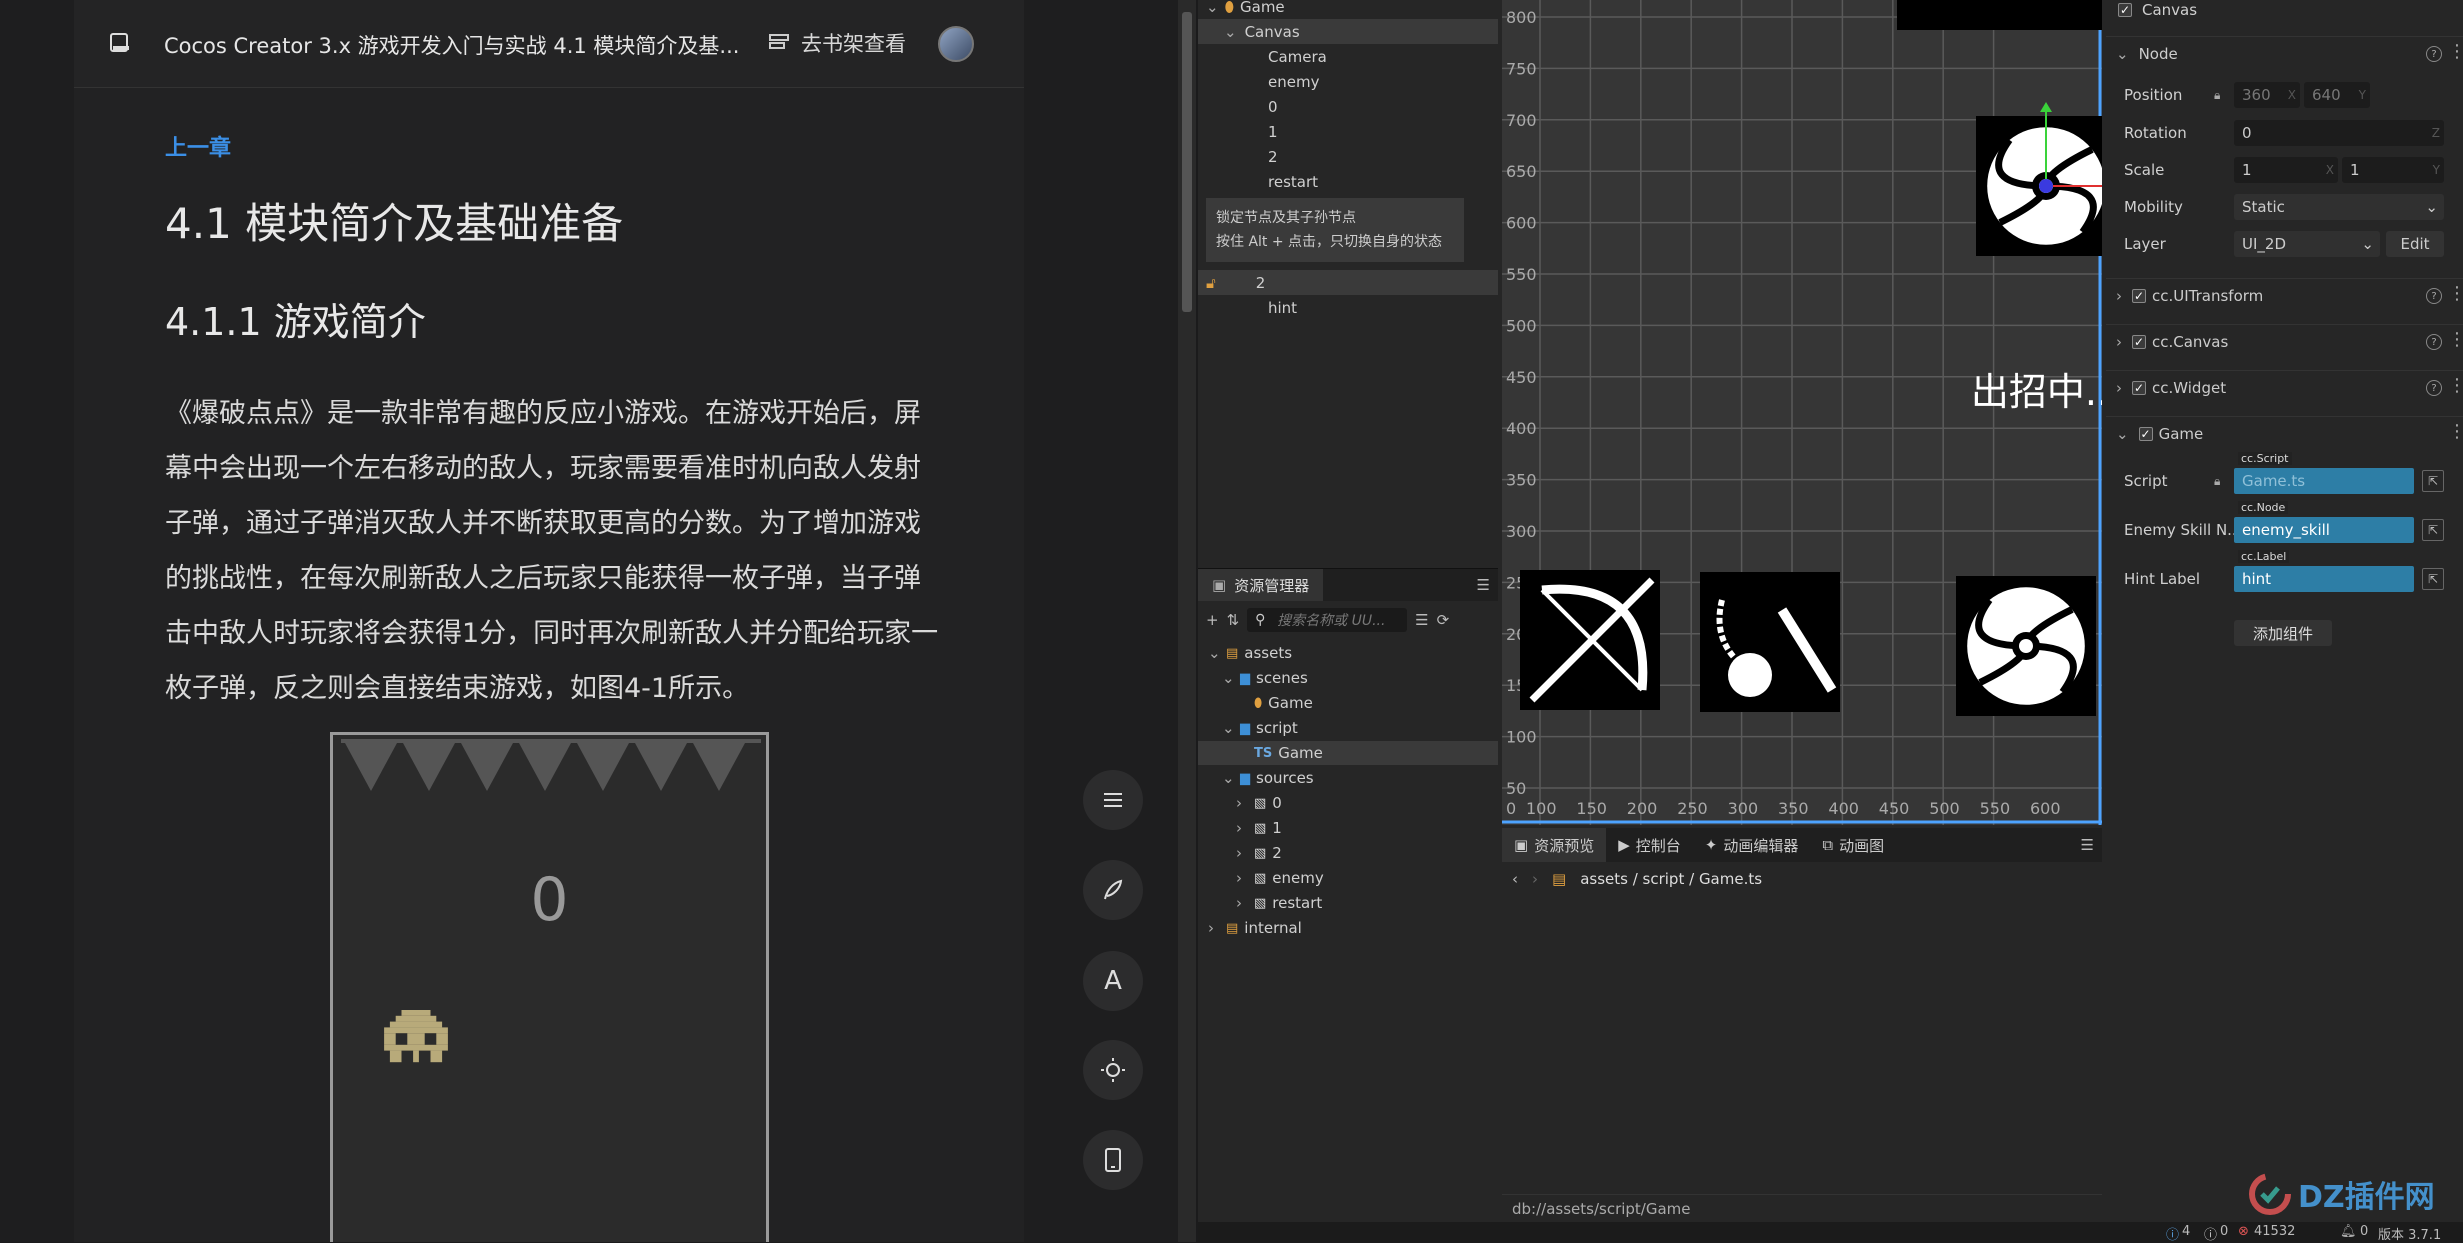 The height and width of the screenshot is (1243, 2463). Describe the element at coordinates (1348, 778) in the screenshot. I see `asset-item-sources: ⌄ ▆ sources` at that location.